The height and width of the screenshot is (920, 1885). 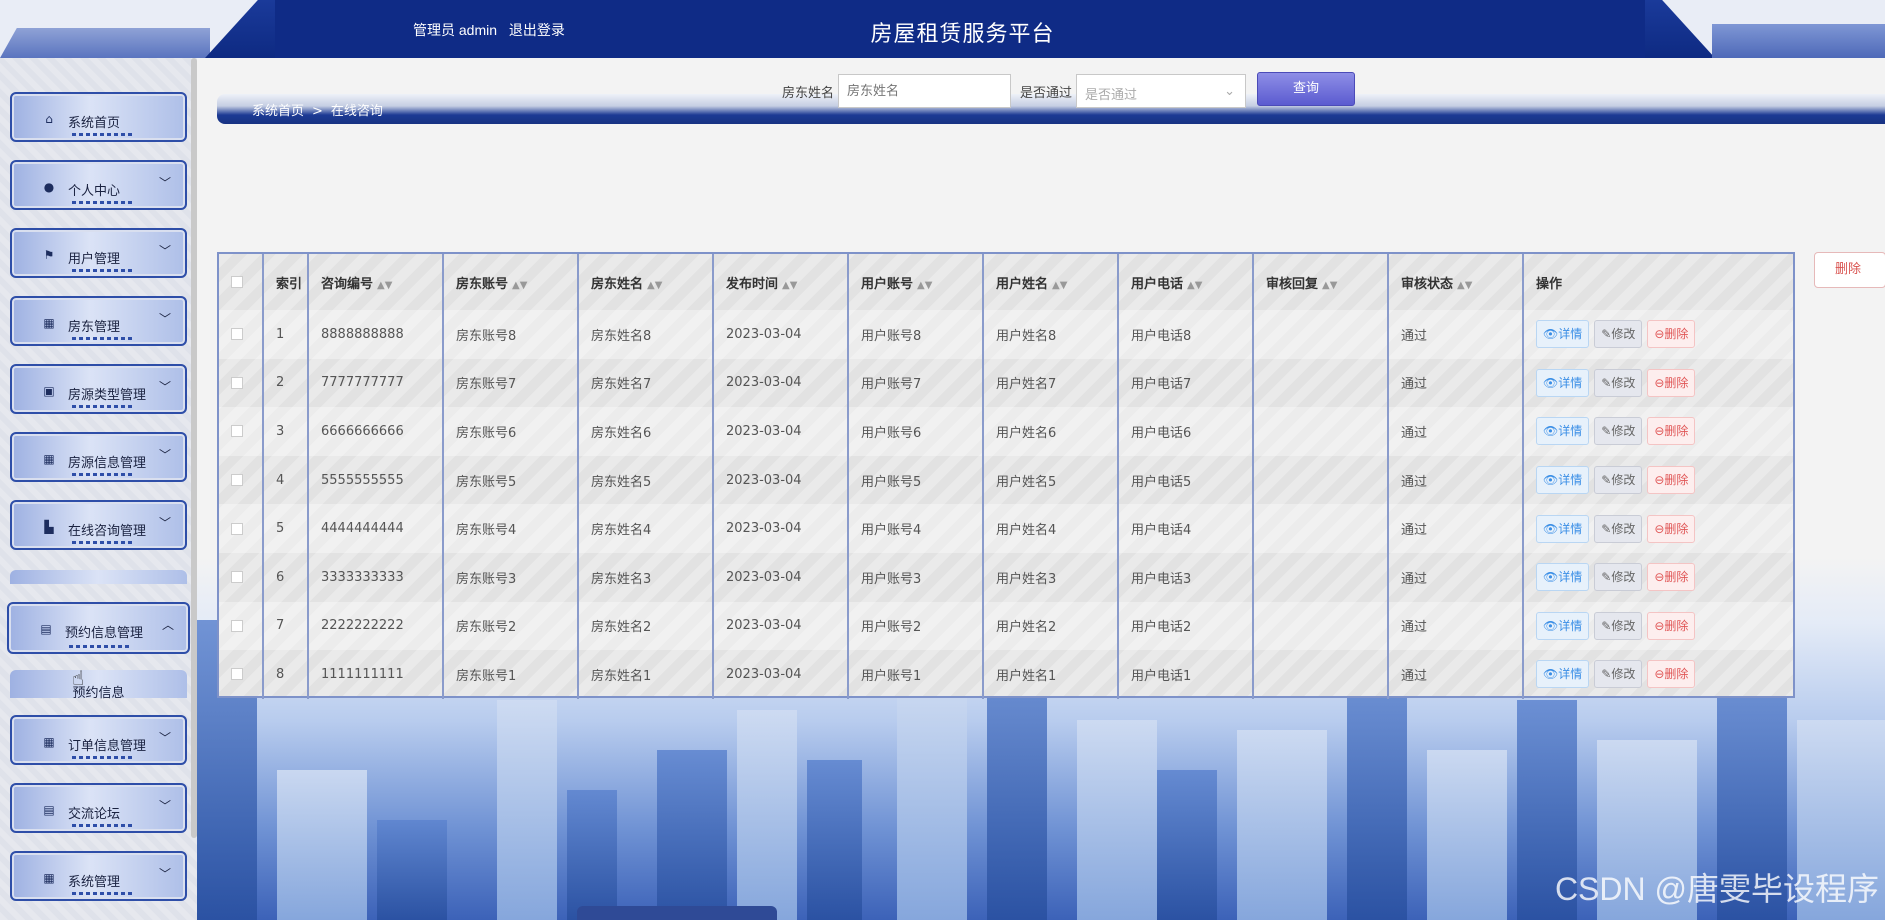 I want to click on cell-idx: 8, so click(x=286, y=674).